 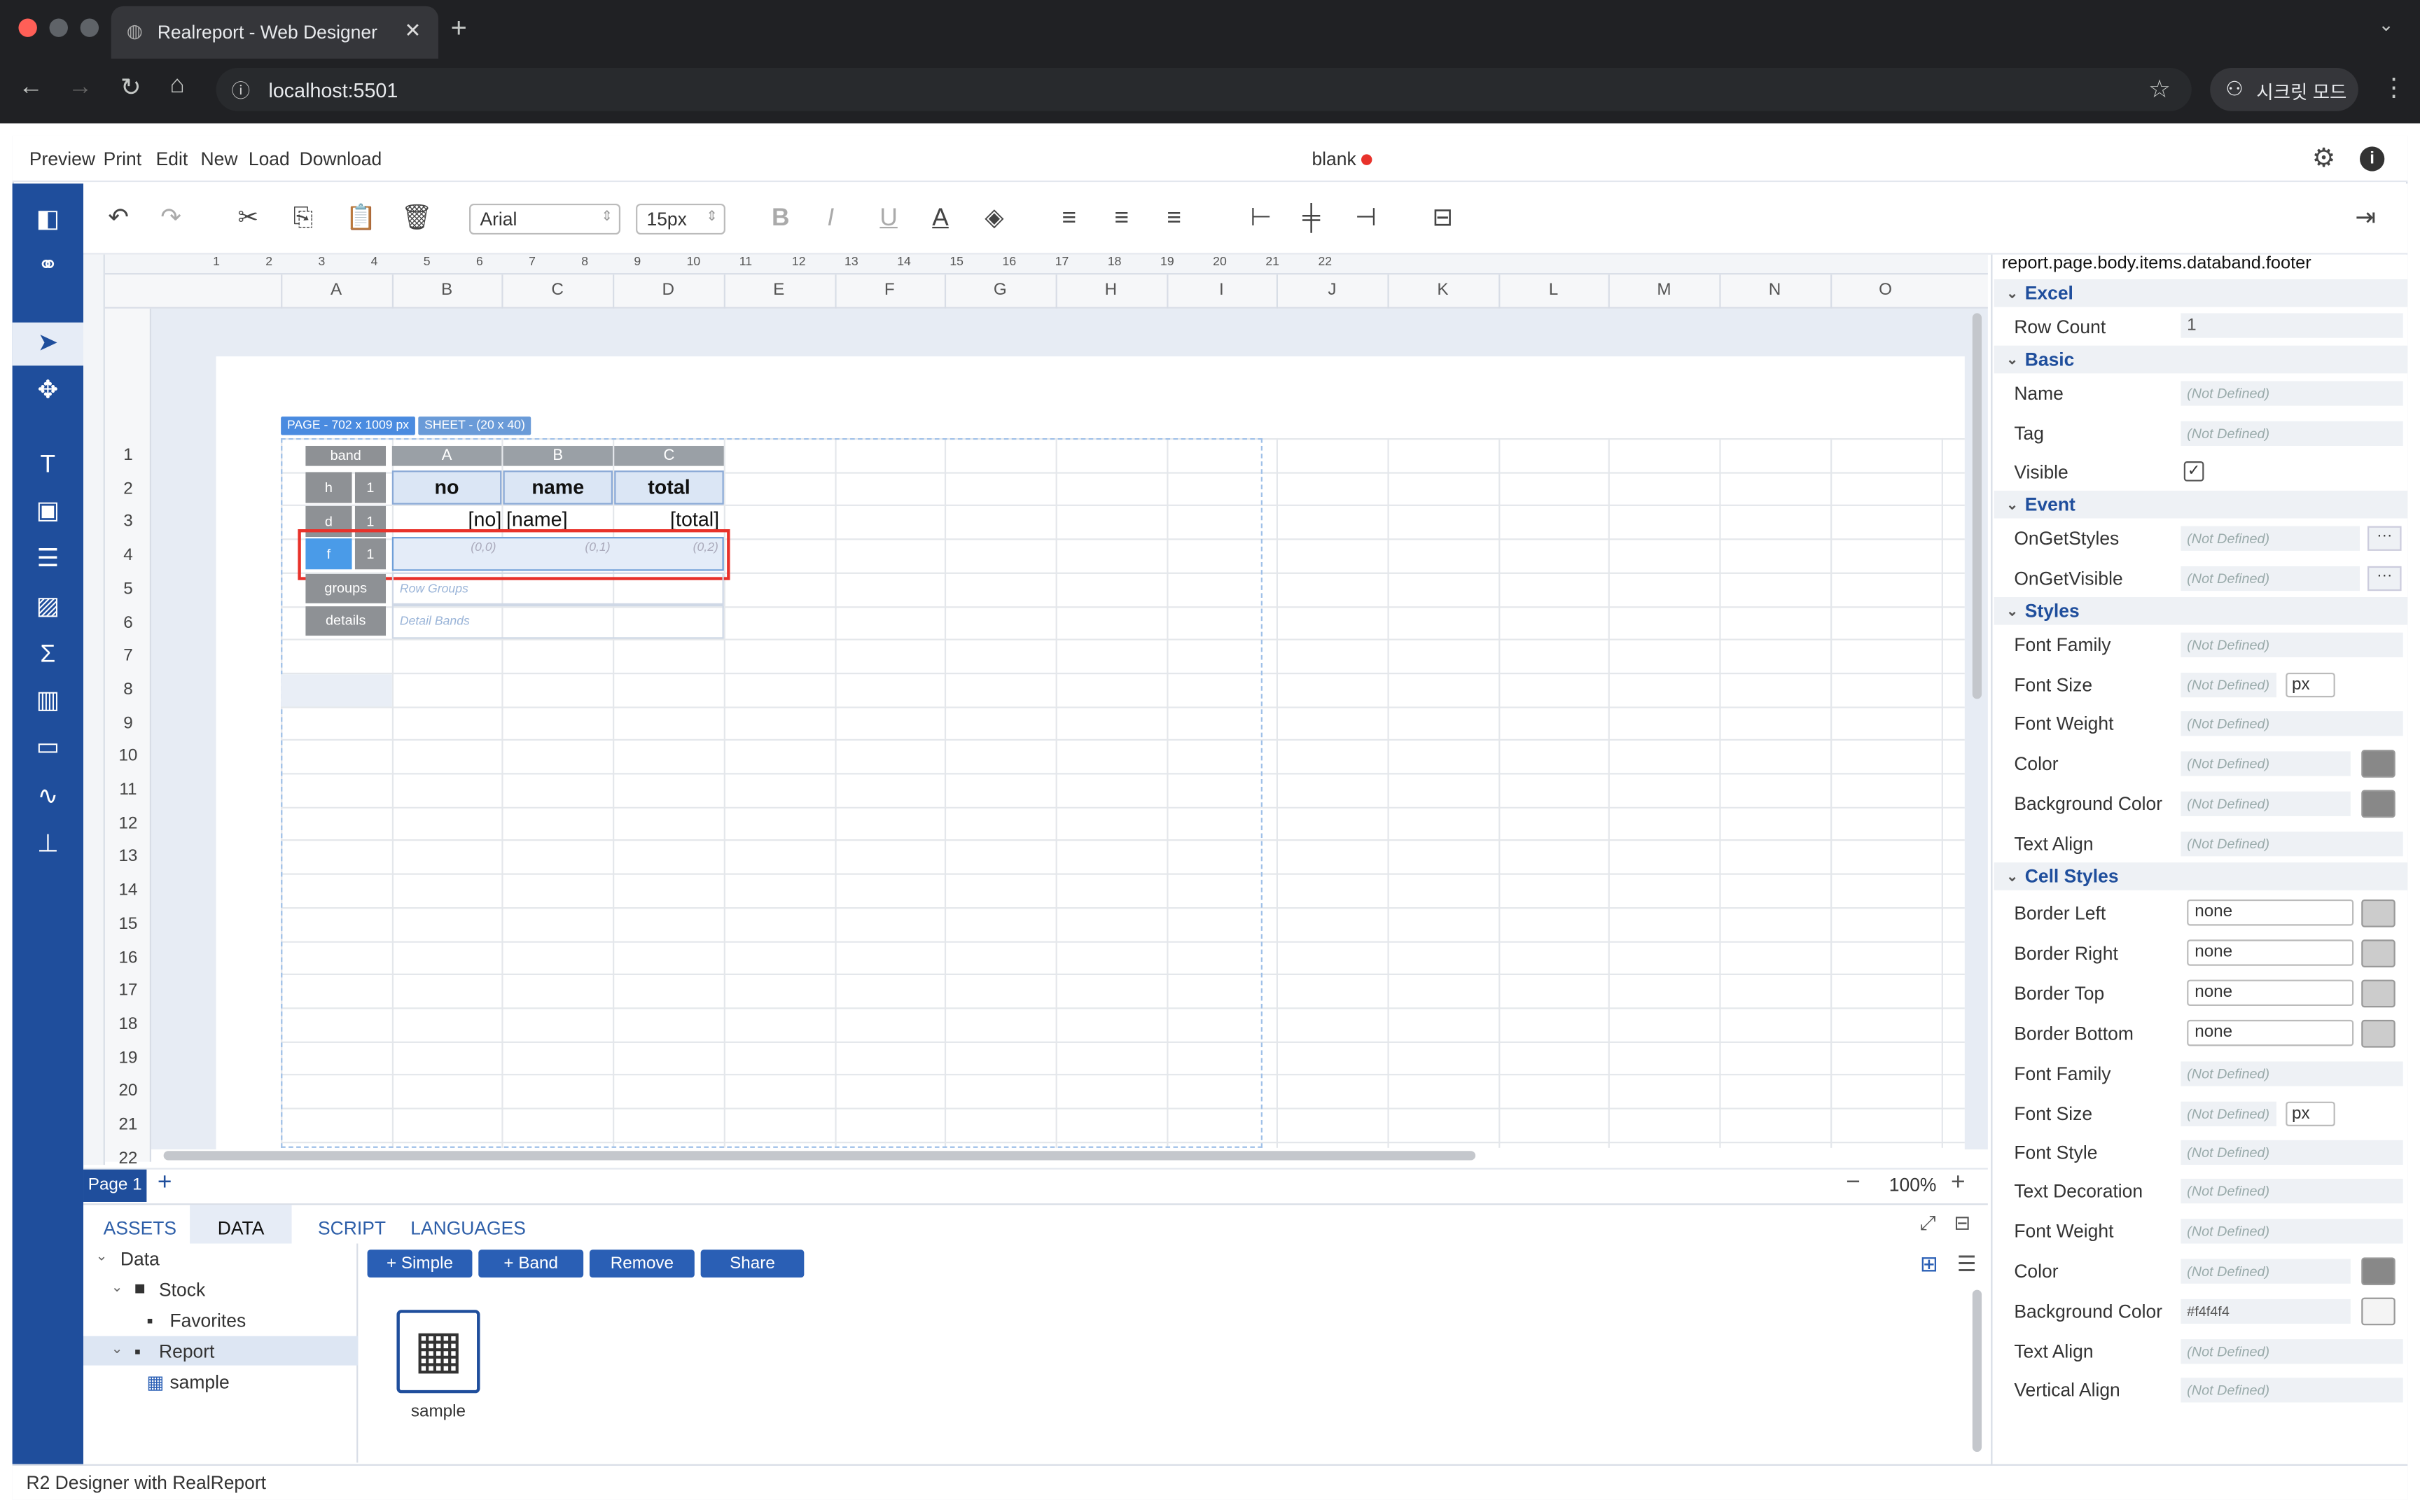 What do you see at coordinates (2284, 89) in the screenshot?
I see `incognito-badge: ⚇ 시크릿 모드` at bounding box center [2284, 89].